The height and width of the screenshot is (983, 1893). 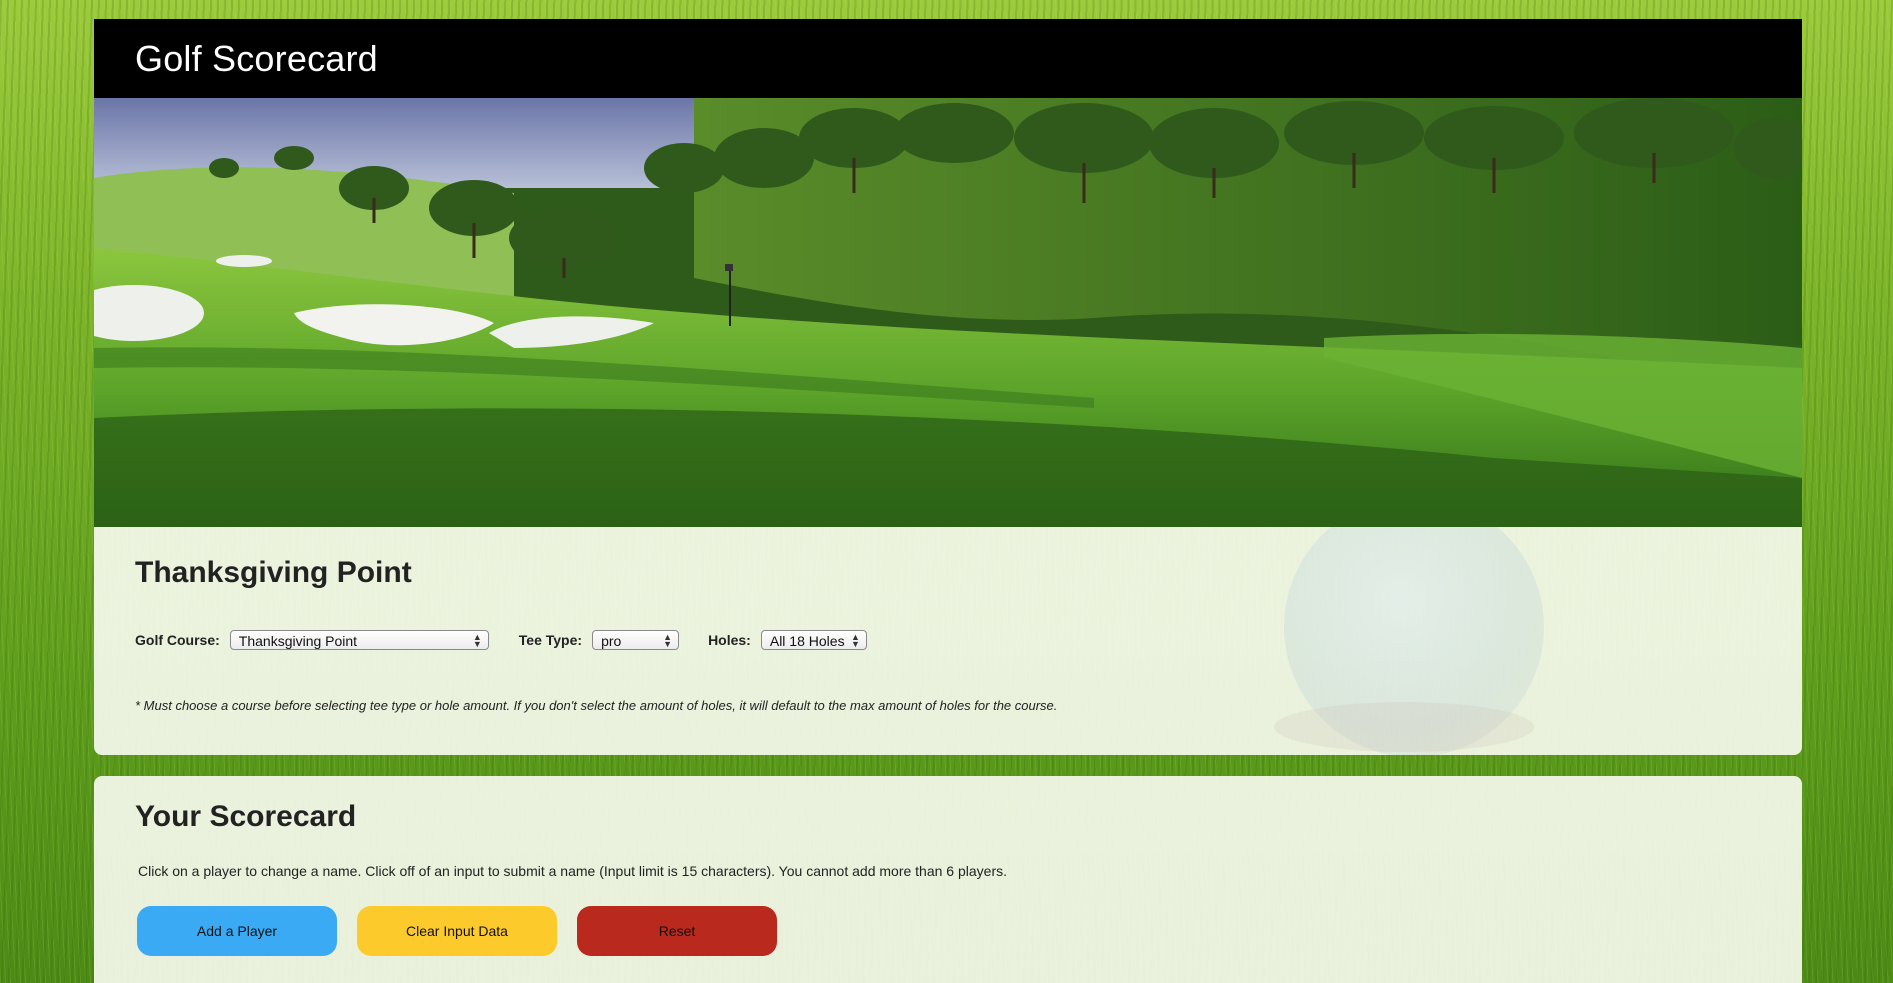 I want to click on golf-ball-shadow, so click(x=1404, y=727).